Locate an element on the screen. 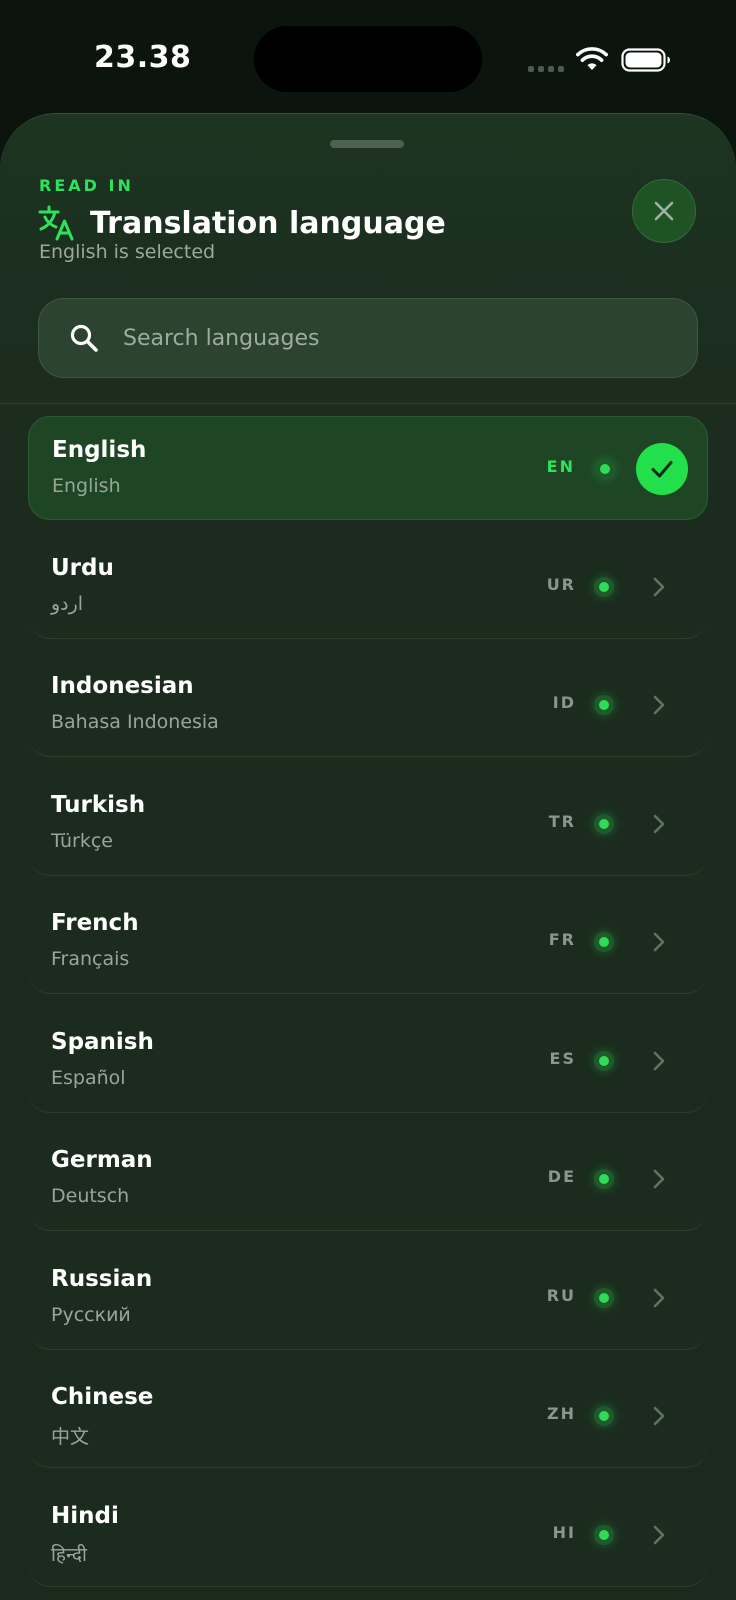  search-box is located at coordinates (368, 338).